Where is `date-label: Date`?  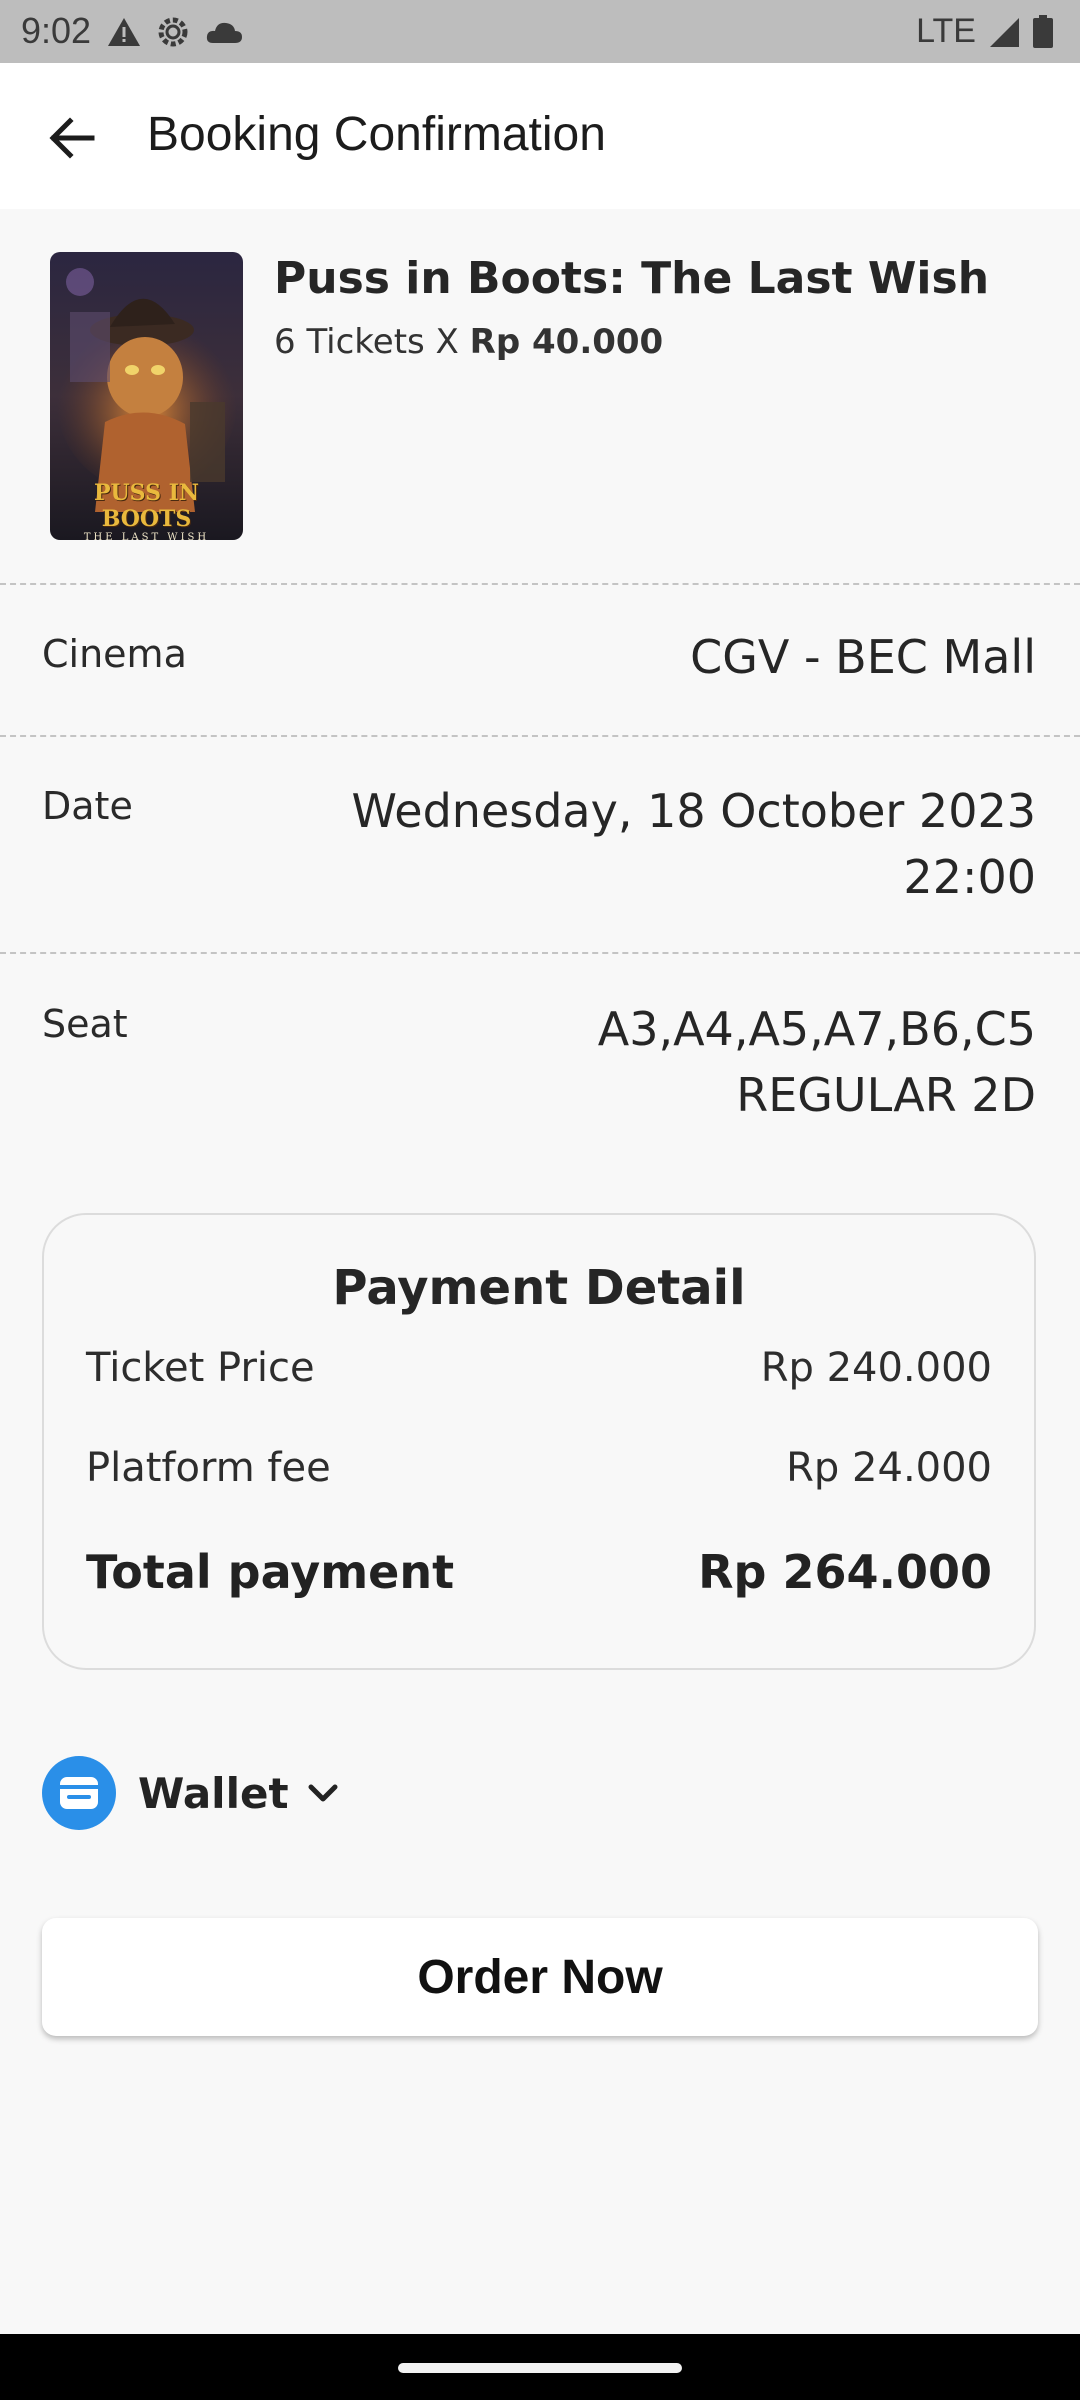 date-label: Date is located at coordinates (87, 806).